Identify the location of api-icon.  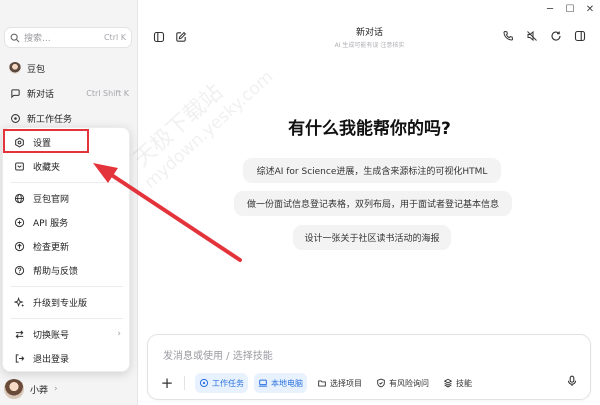
(19, 222).